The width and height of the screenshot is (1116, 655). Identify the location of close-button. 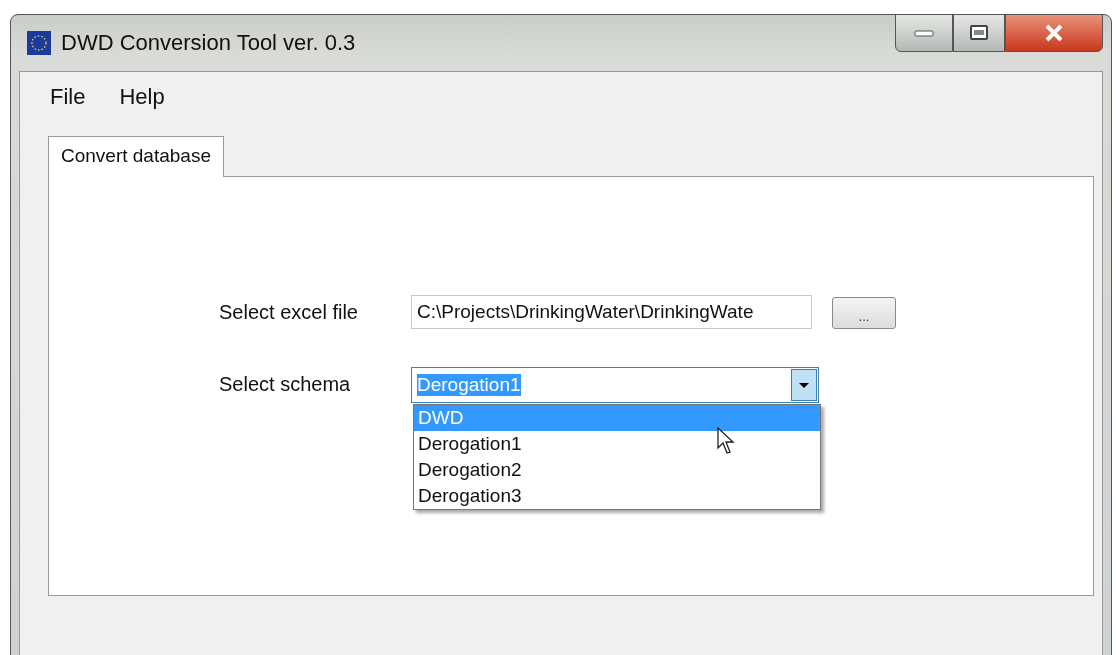
(1054, 33).